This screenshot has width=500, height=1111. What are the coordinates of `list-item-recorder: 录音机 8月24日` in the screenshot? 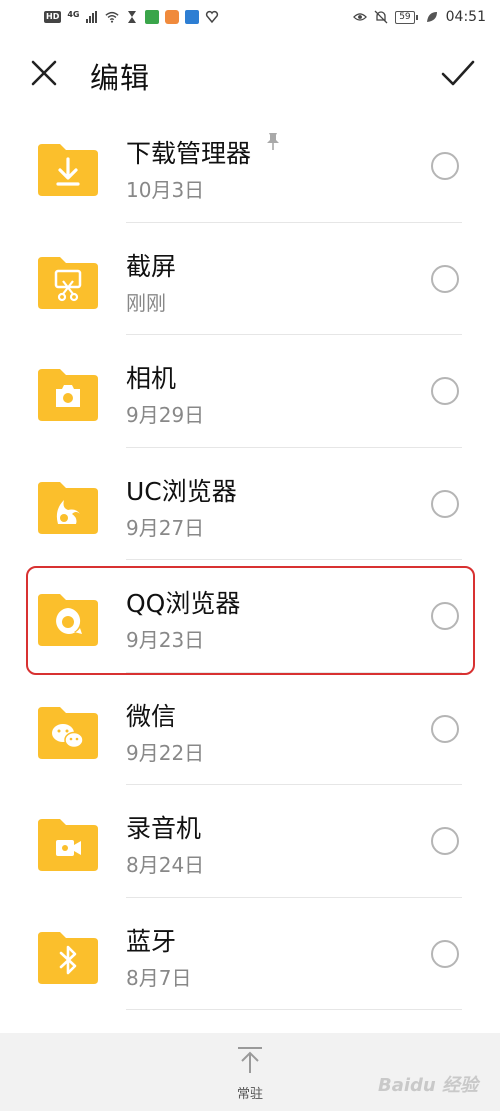 It's located at (250, 841).